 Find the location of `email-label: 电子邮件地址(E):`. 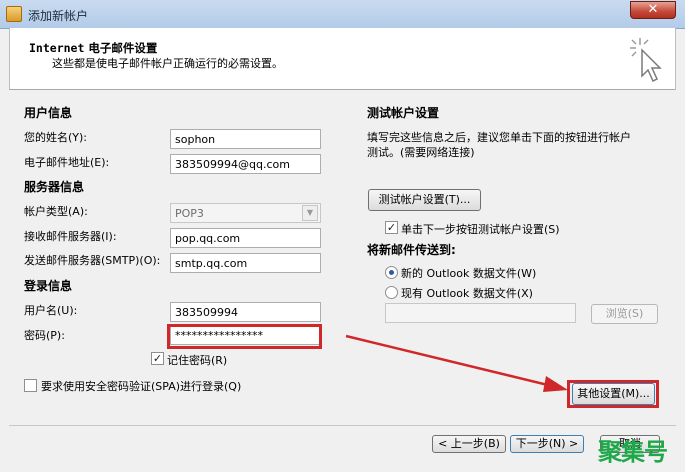

email-label: 电子邮件地址(E): is located at coordinates (67, 162).